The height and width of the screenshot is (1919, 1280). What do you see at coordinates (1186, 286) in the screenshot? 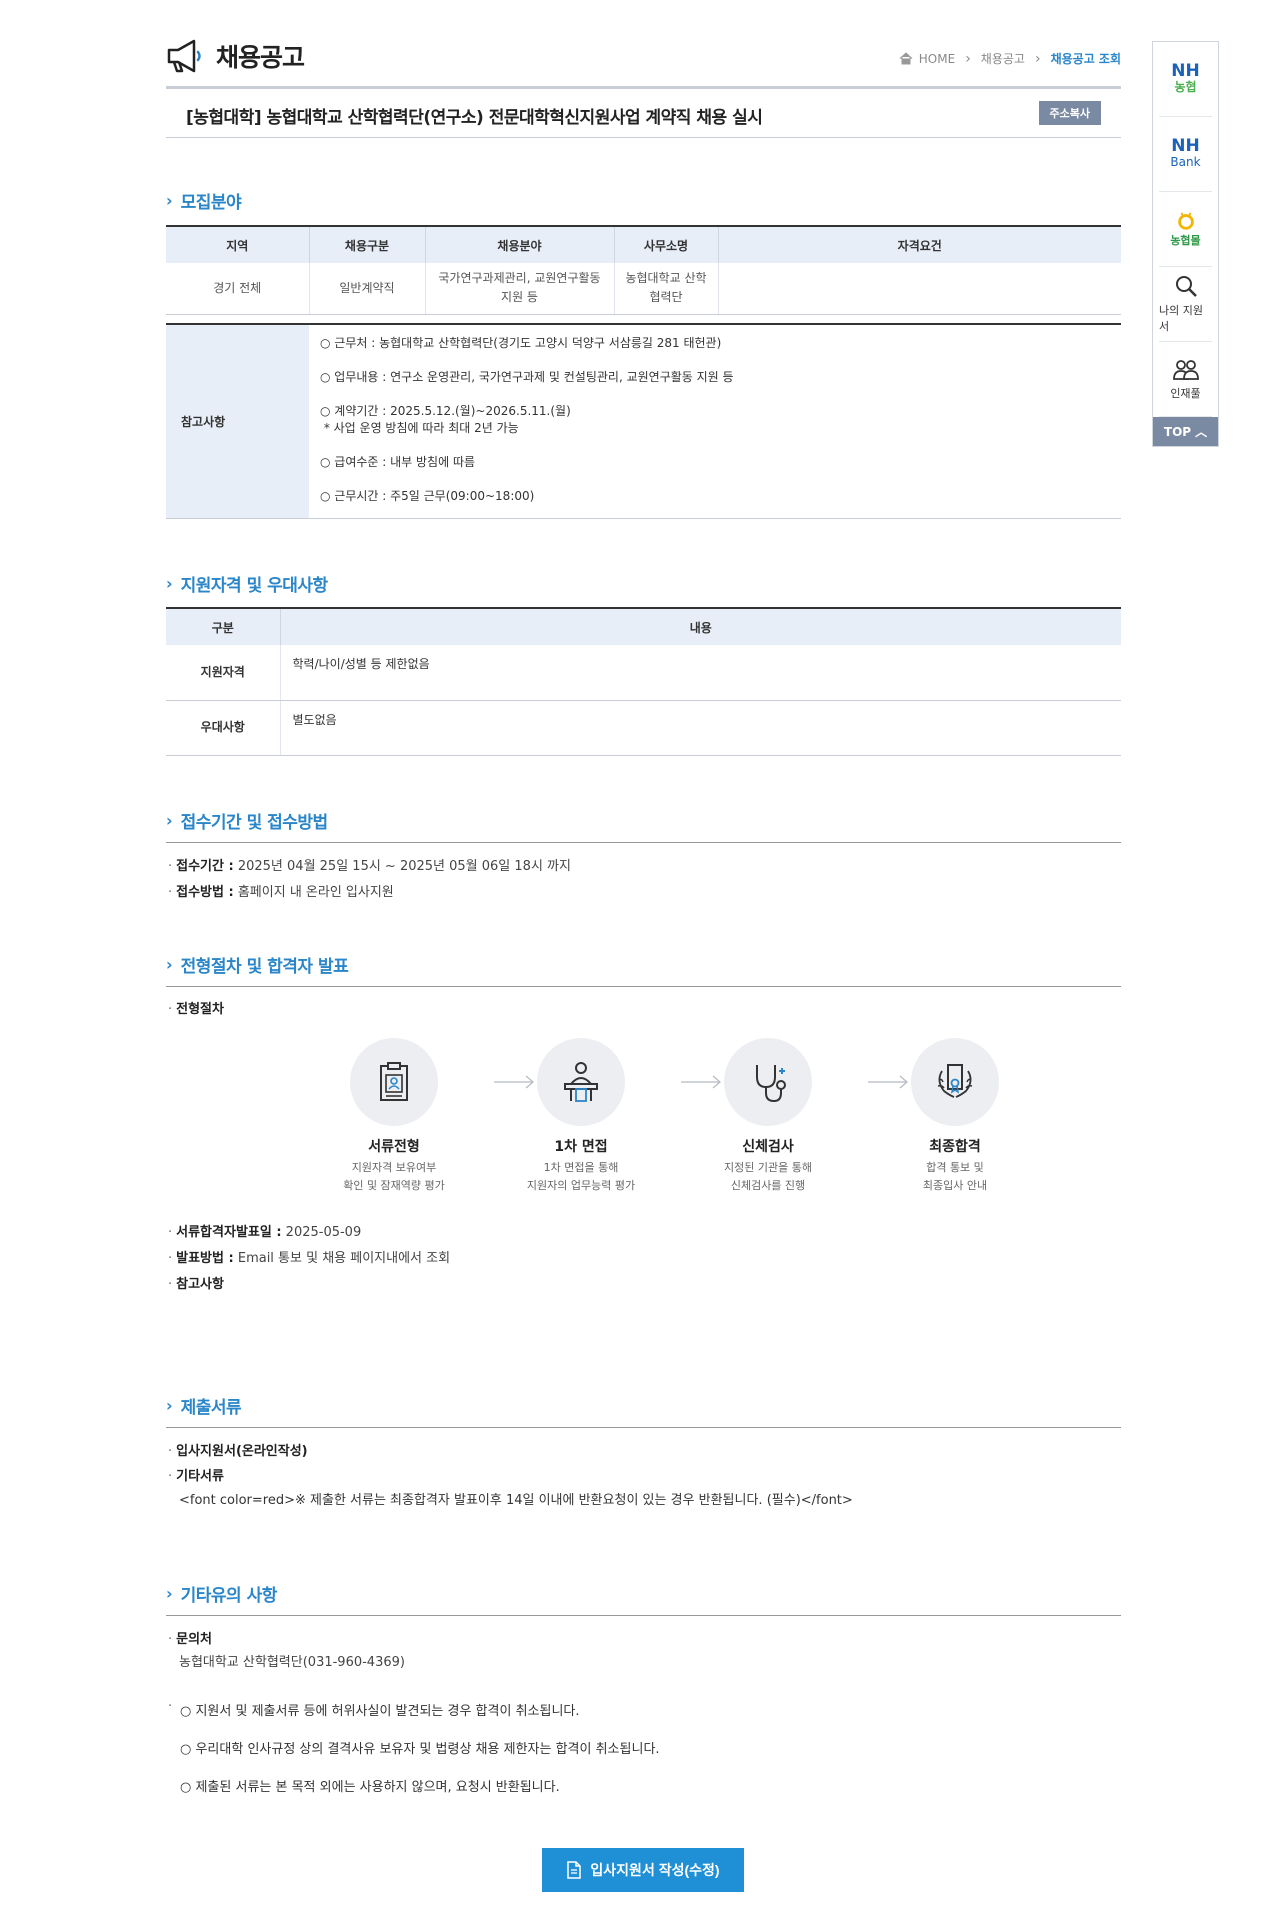
I see `search-icon` at bounding box center [1186, 286].